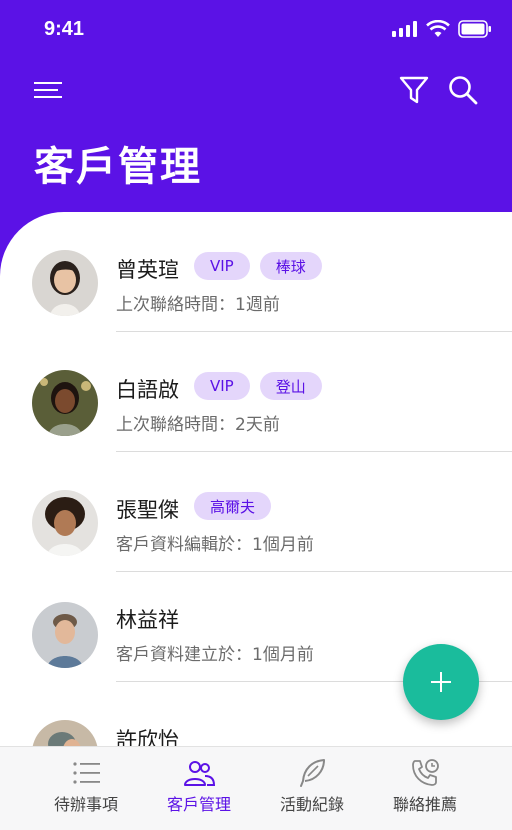 This screenshot has height=830, width=512. I want to click on customer-row: 白語啟 VIP 登山 上次聯絡時間：2天前, so click(256, 392).